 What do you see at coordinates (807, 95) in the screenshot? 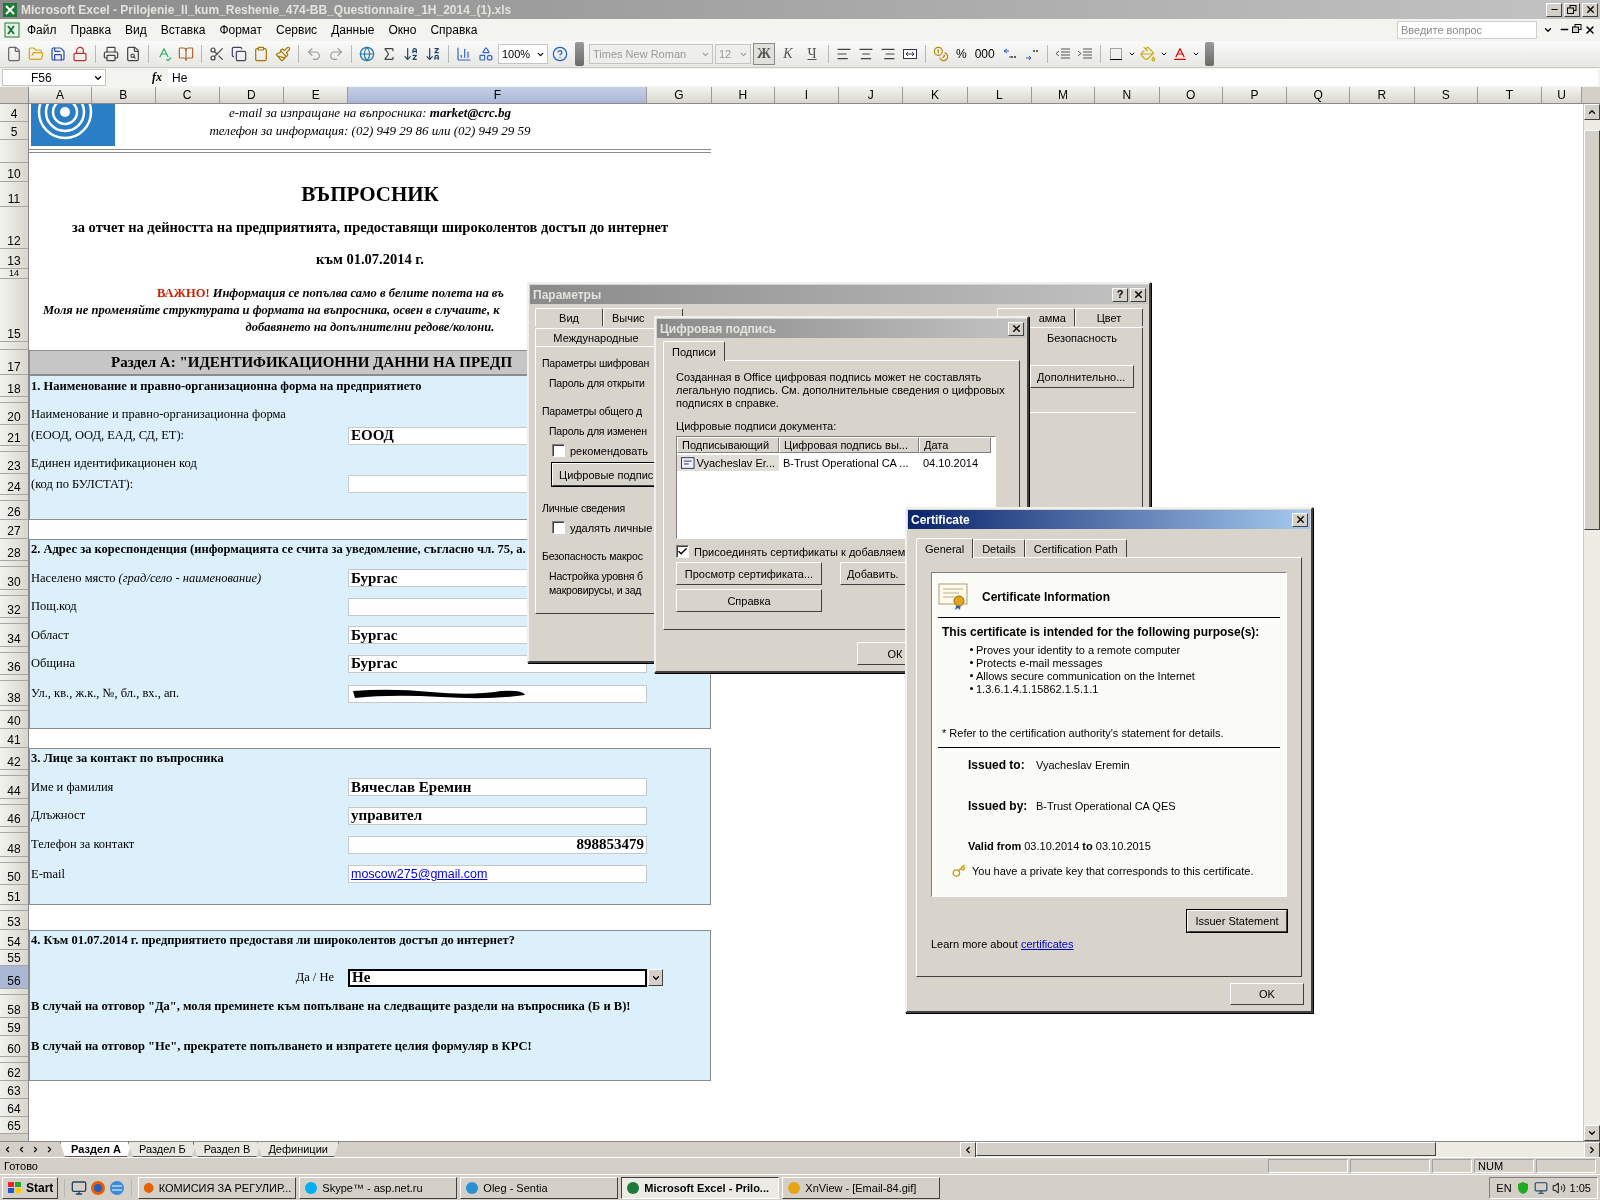
I see `column-header: I` at bounding box center [807, 95].